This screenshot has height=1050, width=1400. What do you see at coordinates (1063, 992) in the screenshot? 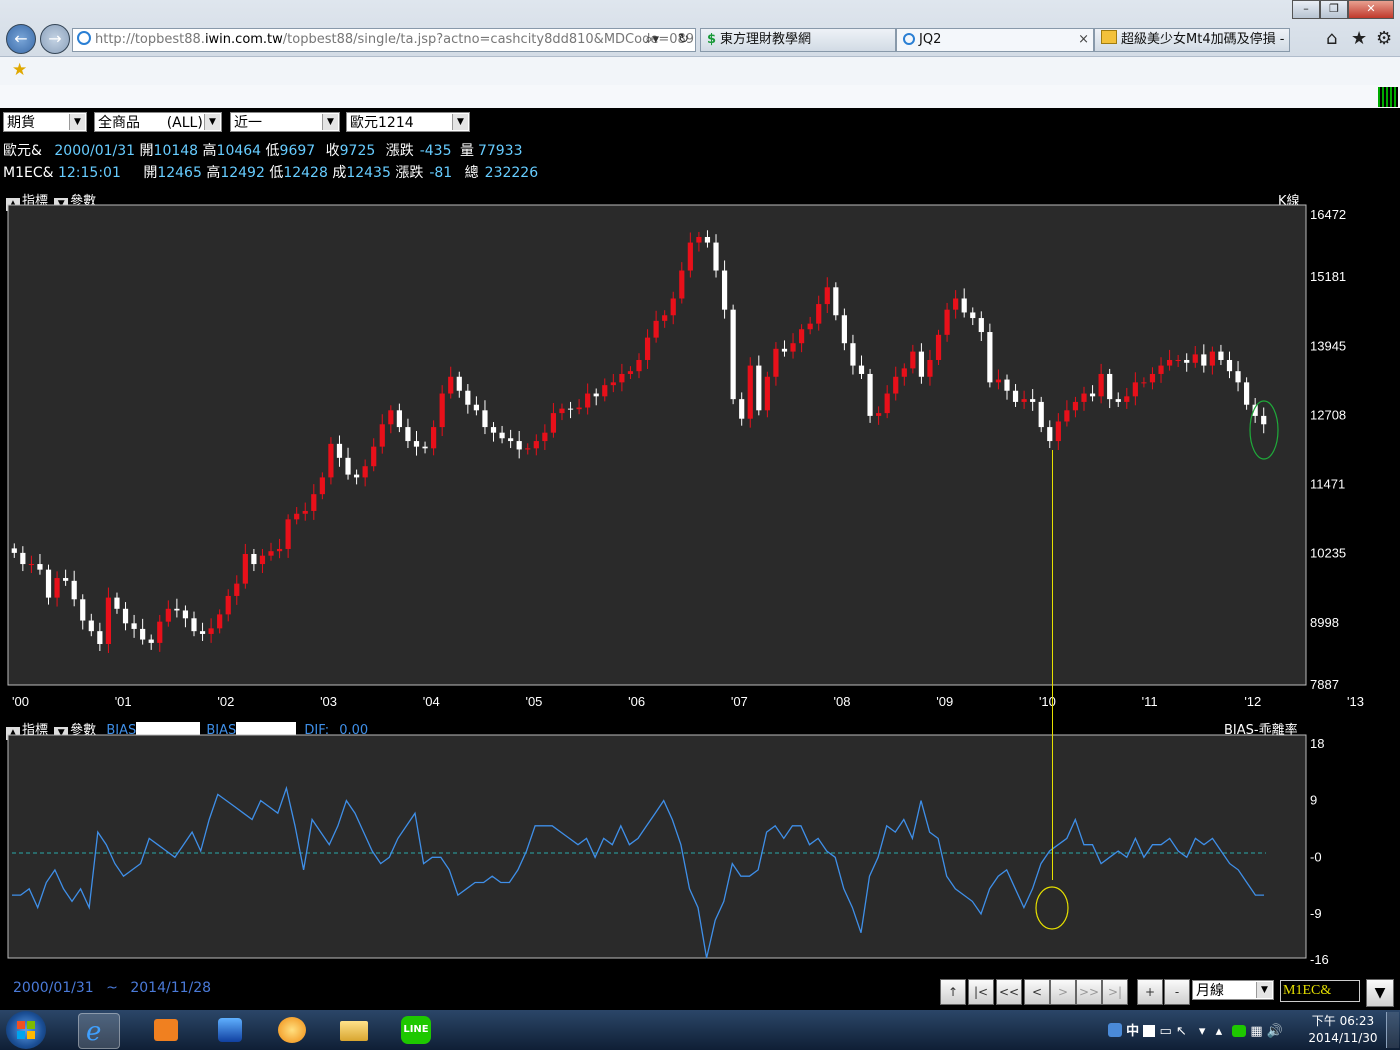
I see `nav-forward-button: >` at bounding box center [1063, 992].